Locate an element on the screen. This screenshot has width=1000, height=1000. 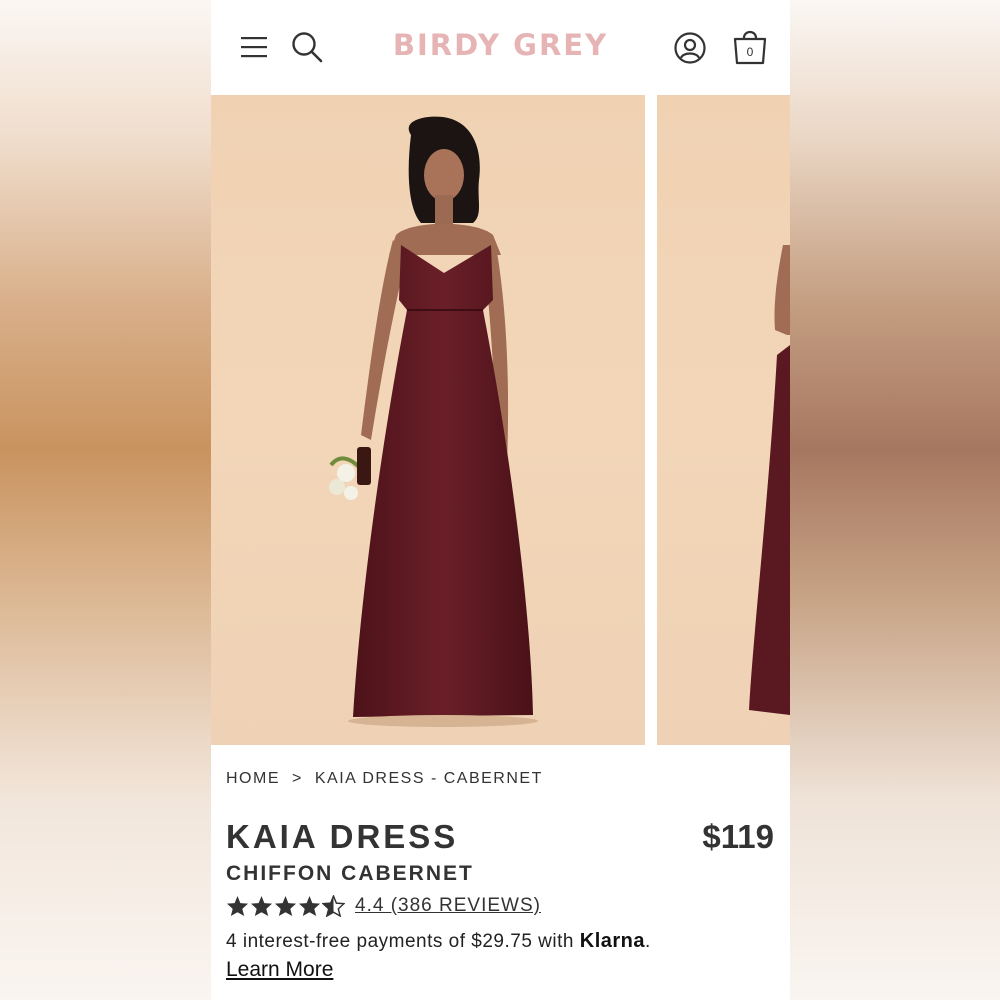
cart-icon: 0 is located at coordinates (750, 46).